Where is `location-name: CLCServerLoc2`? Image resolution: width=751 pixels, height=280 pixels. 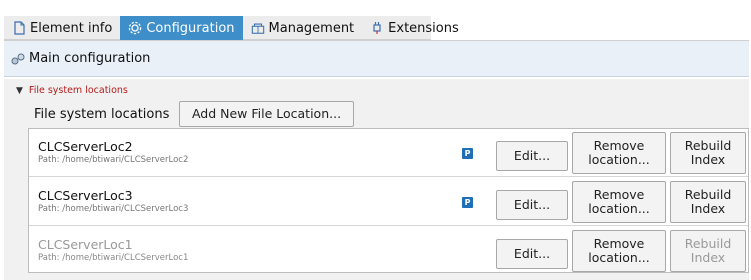
location-name: CLCServerLoc2 is located at coordinates (85, 146).